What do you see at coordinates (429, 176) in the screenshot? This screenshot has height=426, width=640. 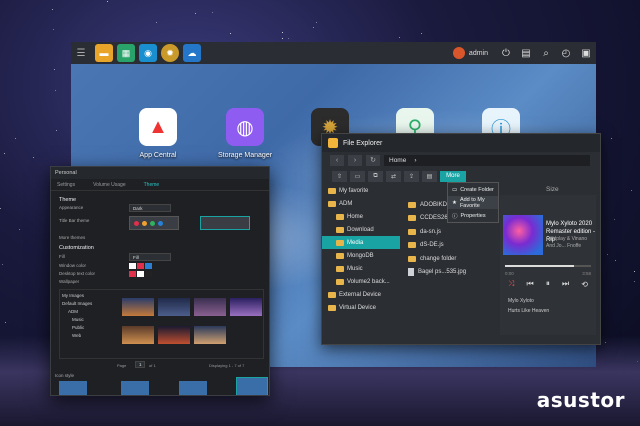 I see `view-button: ▤` at bounding box center [429, 176].